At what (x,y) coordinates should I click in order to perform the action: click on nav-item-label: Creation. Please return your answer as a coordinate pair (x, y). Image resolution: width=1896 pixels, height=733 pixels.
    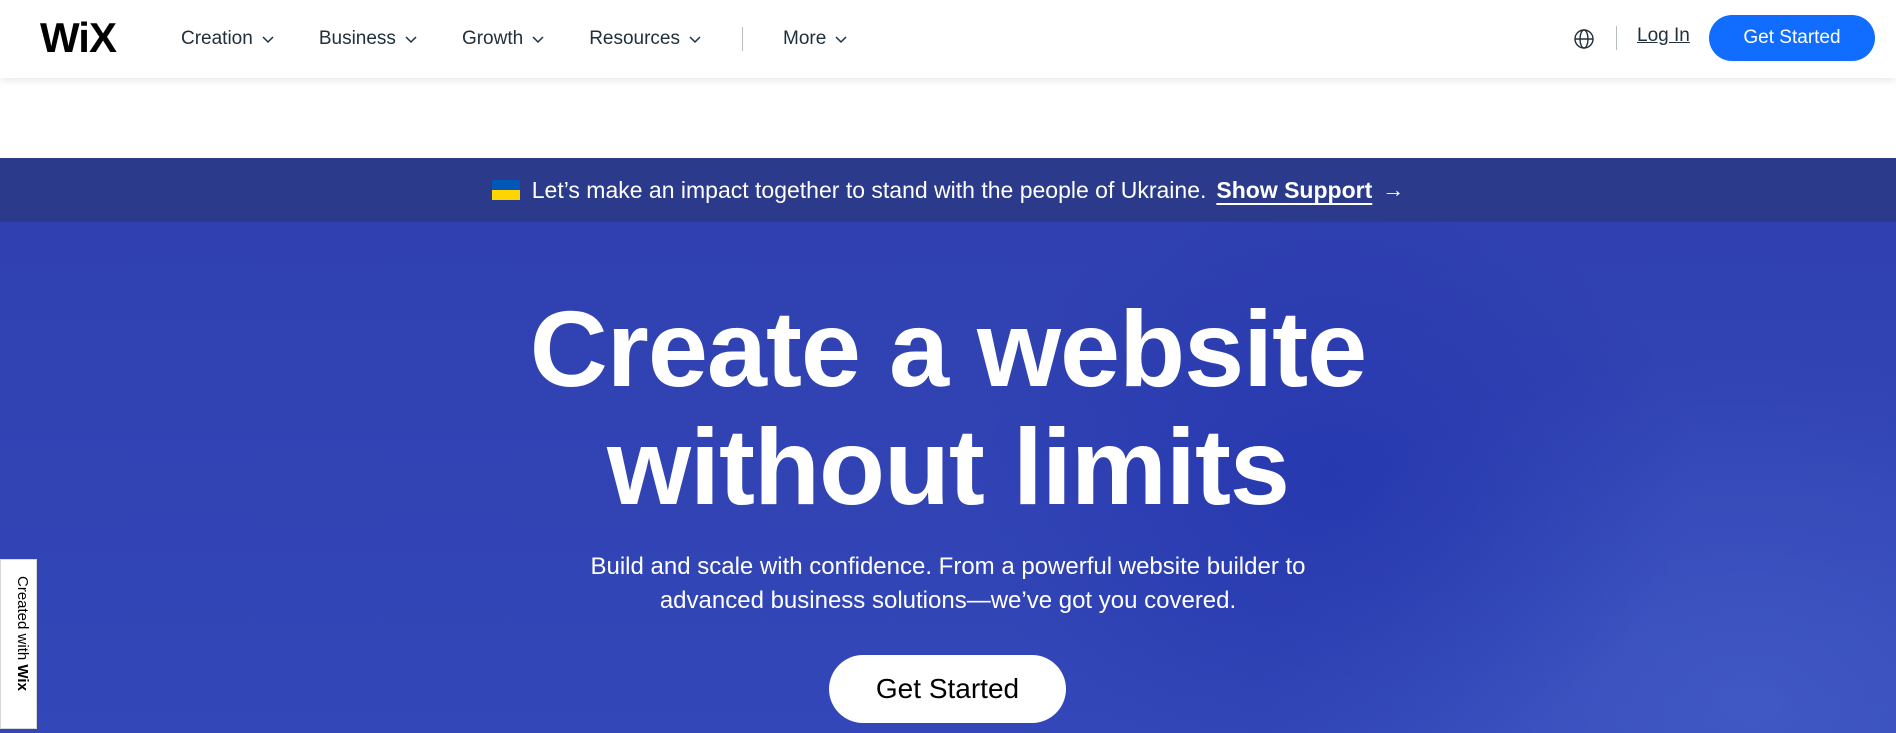
    Looking at the image, I should click on (217, 38).